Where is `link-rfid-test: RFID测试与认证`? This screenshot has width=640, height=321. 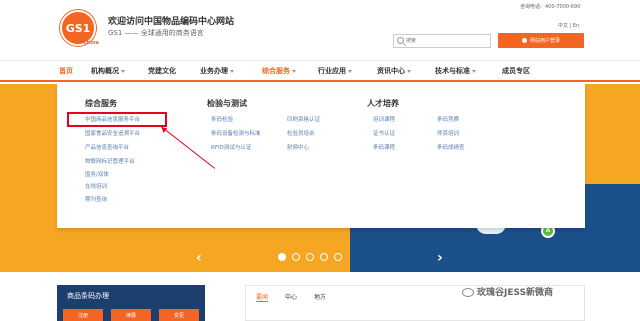
link-rfid-test: RFID测试与认证 is located at coordinates (231, 147).